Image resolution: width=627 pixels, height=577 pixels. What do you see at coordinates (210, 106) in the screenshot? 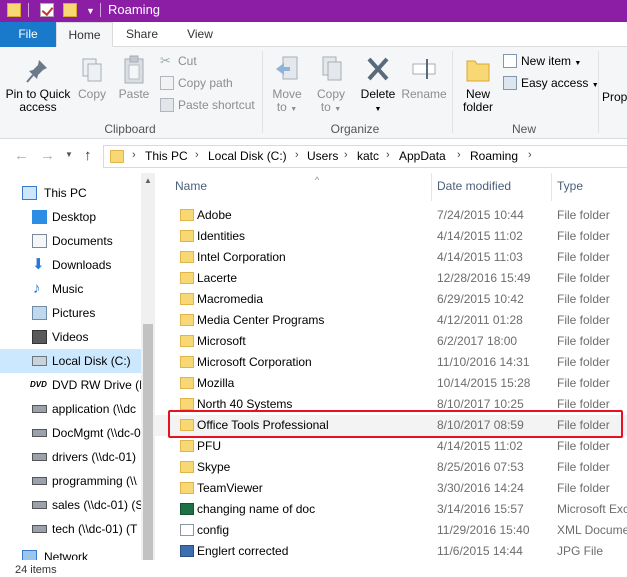
I see `paste-shortcut-button: Paste shortcut` at bounding box center [210, 106].